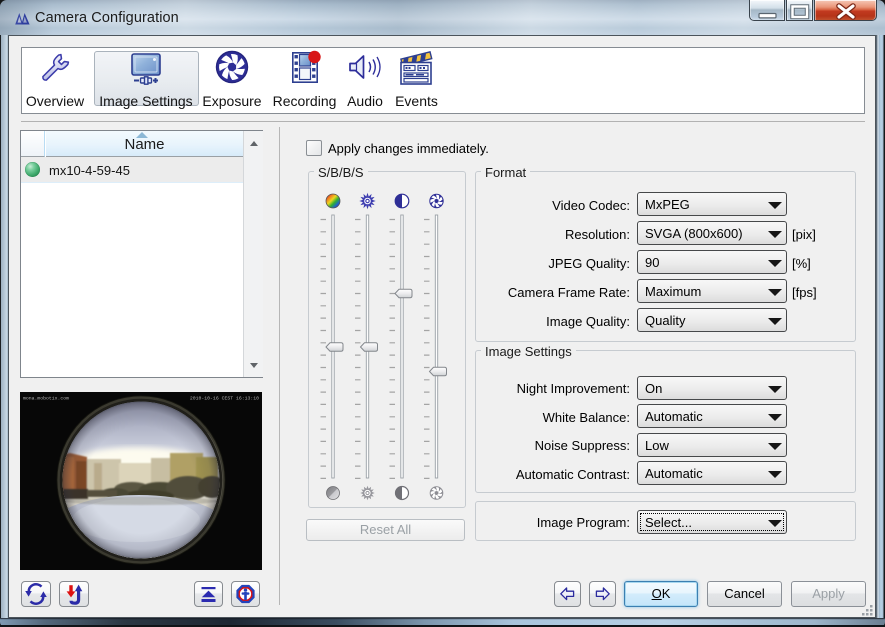 This screenshot has height=627, width=885. I want to click on svg-text: 2010-10-16 CEST 16:13:10, so click(224, 399).